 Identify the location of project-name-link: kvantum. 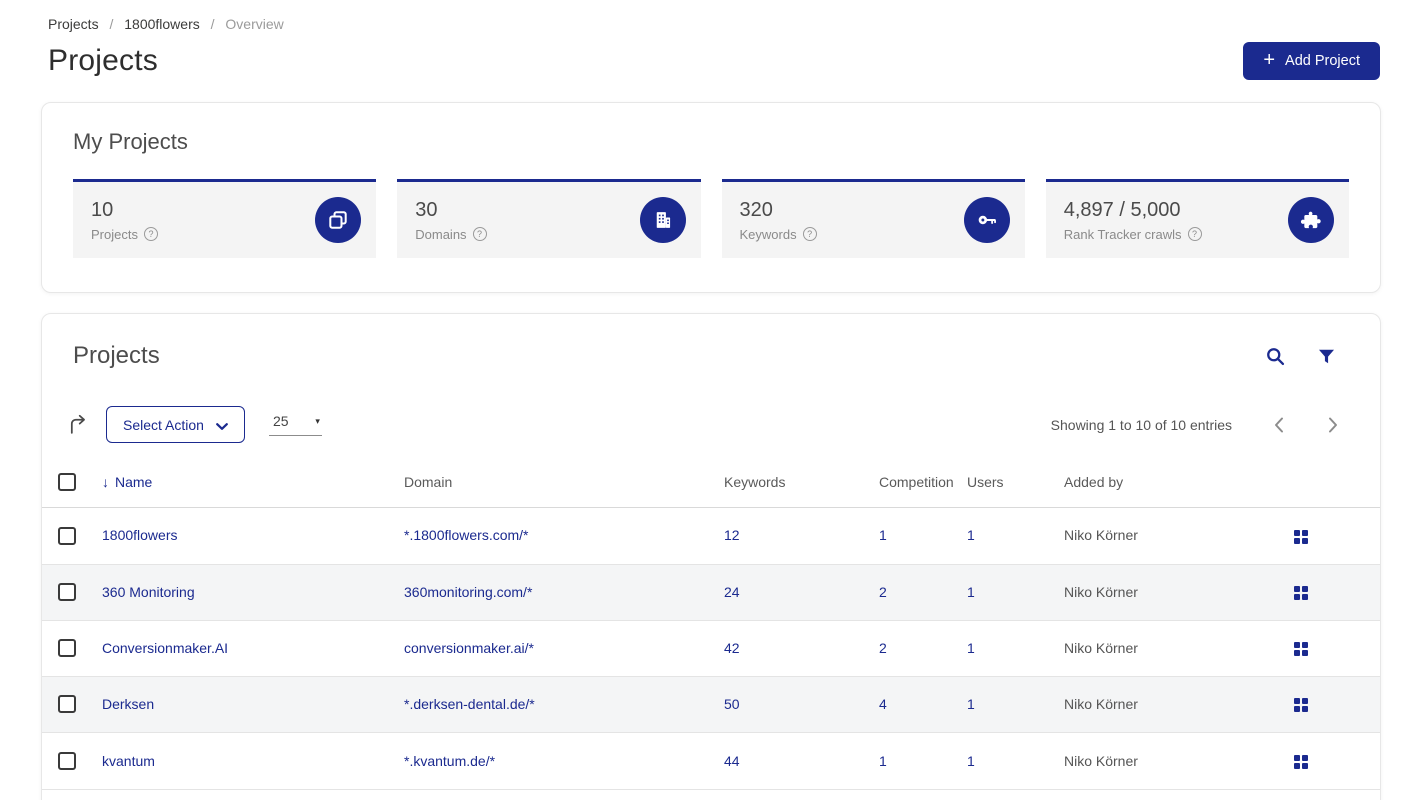
(128, 761).